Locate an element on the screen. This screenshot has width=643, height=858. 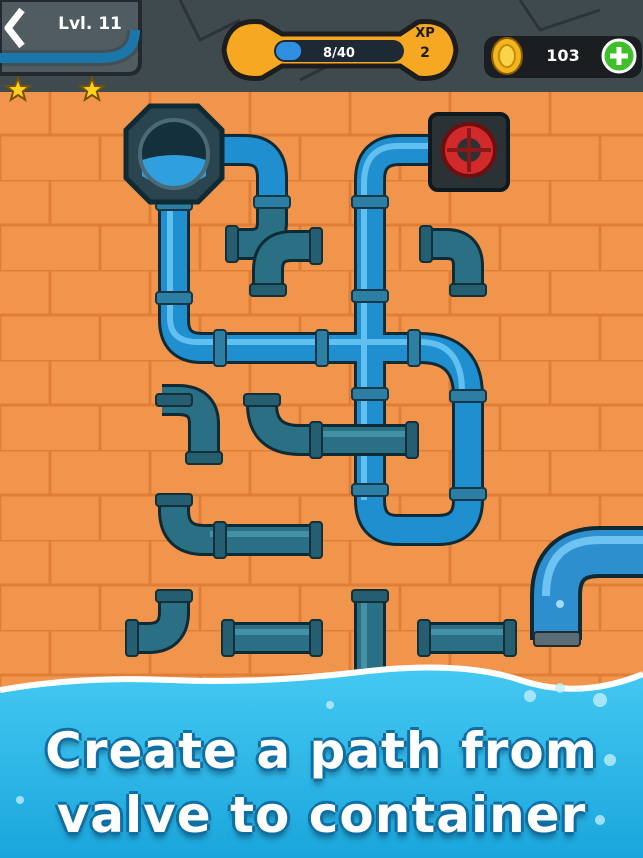
level-label: Lvl. 11 is located at coordinates (90, 24).